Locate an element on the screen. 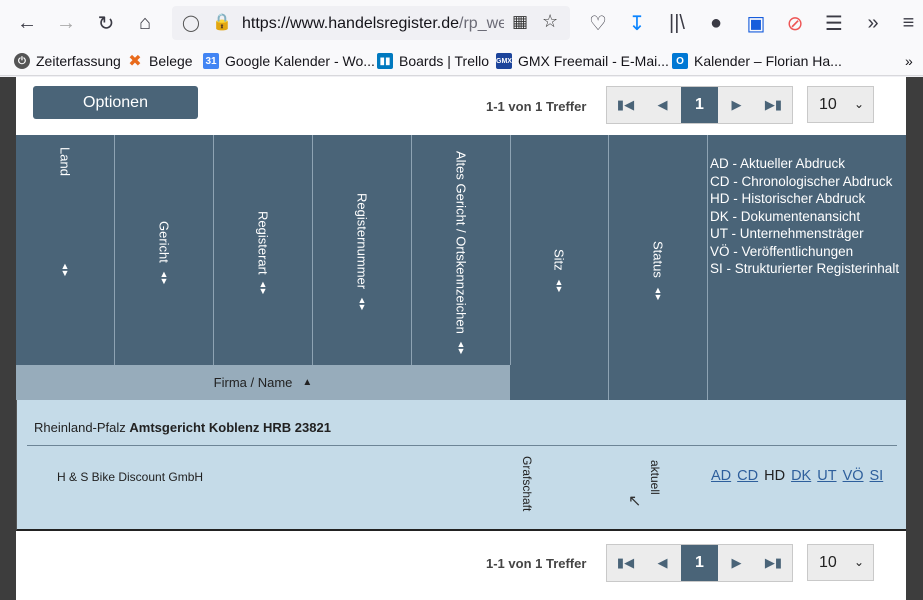 The height and width of the screenshot is (600, 923). power-icon: ⏻ is located at coordinates (22, 61).